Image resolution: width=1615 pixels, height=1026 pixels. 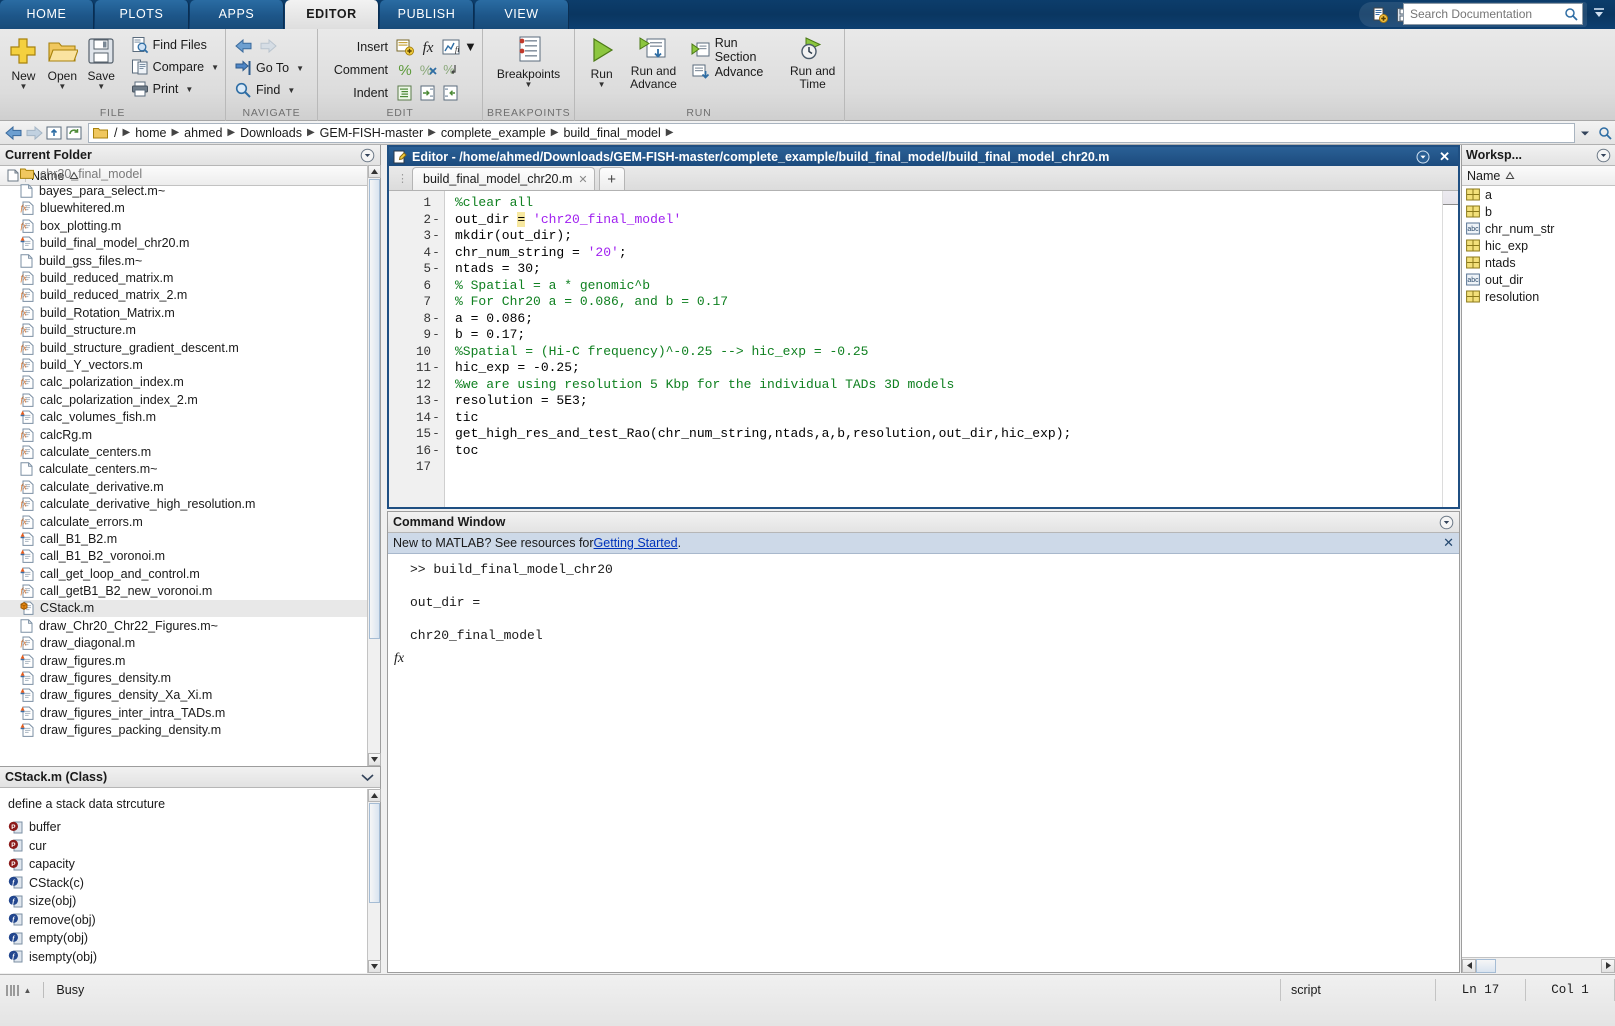 I want to click on file-list-item: draw_figures_density_Xa_Xi.m, so click(x=183, y=695).